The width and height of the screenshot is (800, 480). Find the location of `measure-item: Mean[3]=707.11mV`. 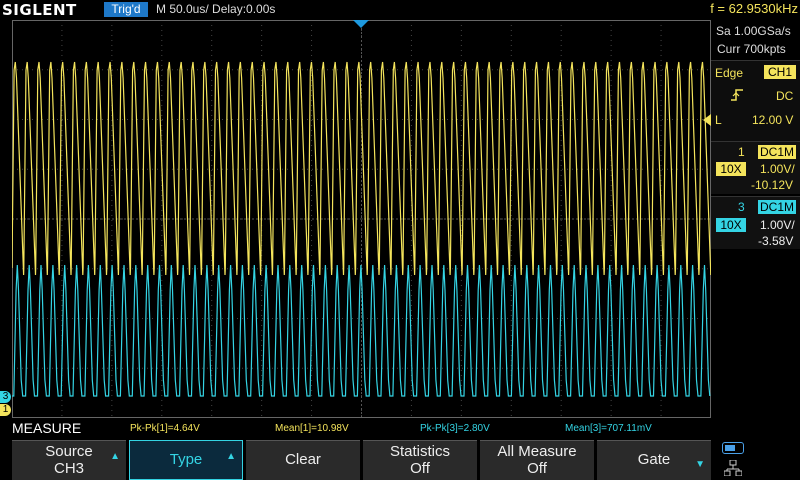

measure-item: Mean[3]=707.11mV is located at coordinates (608, 428).